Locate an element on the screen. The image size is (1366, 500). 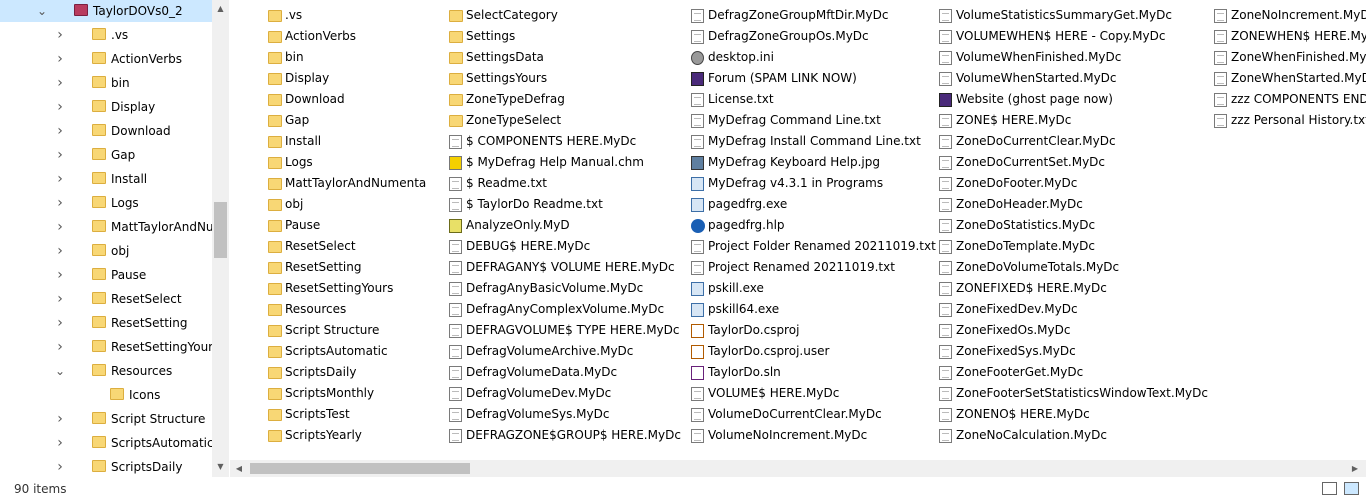
nav-item: › .vs is located at coordinates (106, 35).